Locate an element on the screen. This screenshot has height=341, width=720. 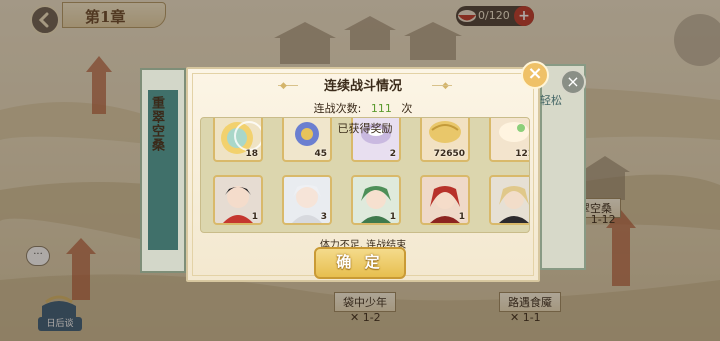
difficulty-tag: 轻松 is located at coordinates (551, 100).